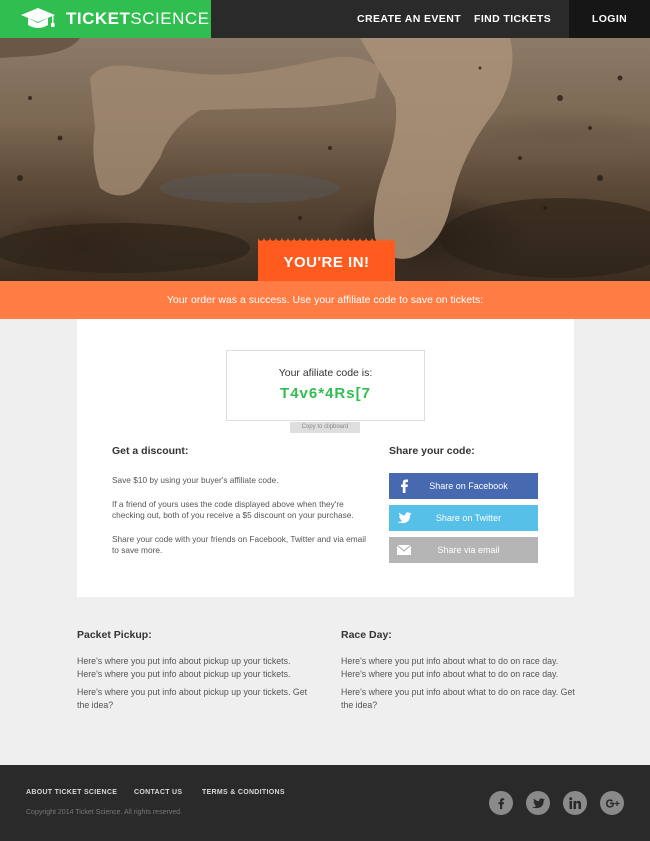  I want to click on share-twitter-button: Share on Twitter, so click(463, 518).